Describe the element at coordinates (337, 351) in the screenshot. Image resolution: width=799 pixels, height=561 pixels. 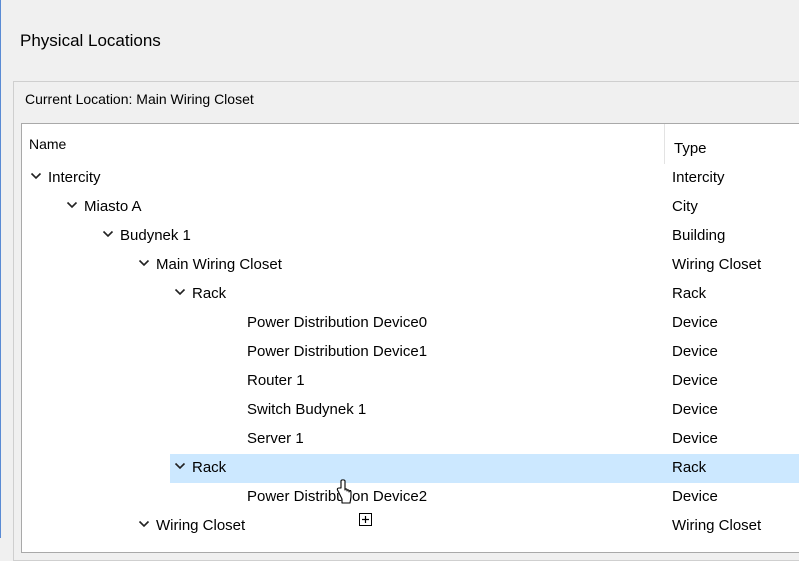
I see `tree-row-label: Power Distribution Device1` at that location.